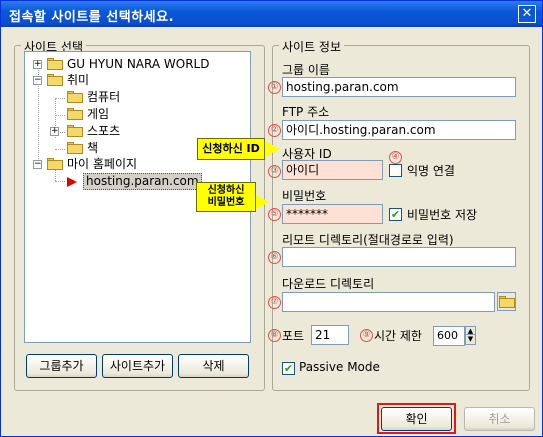  What do you see at coordinates (388, 302) in the screenshot?
I see `download-directory-input` at bounding box center [388, 302].